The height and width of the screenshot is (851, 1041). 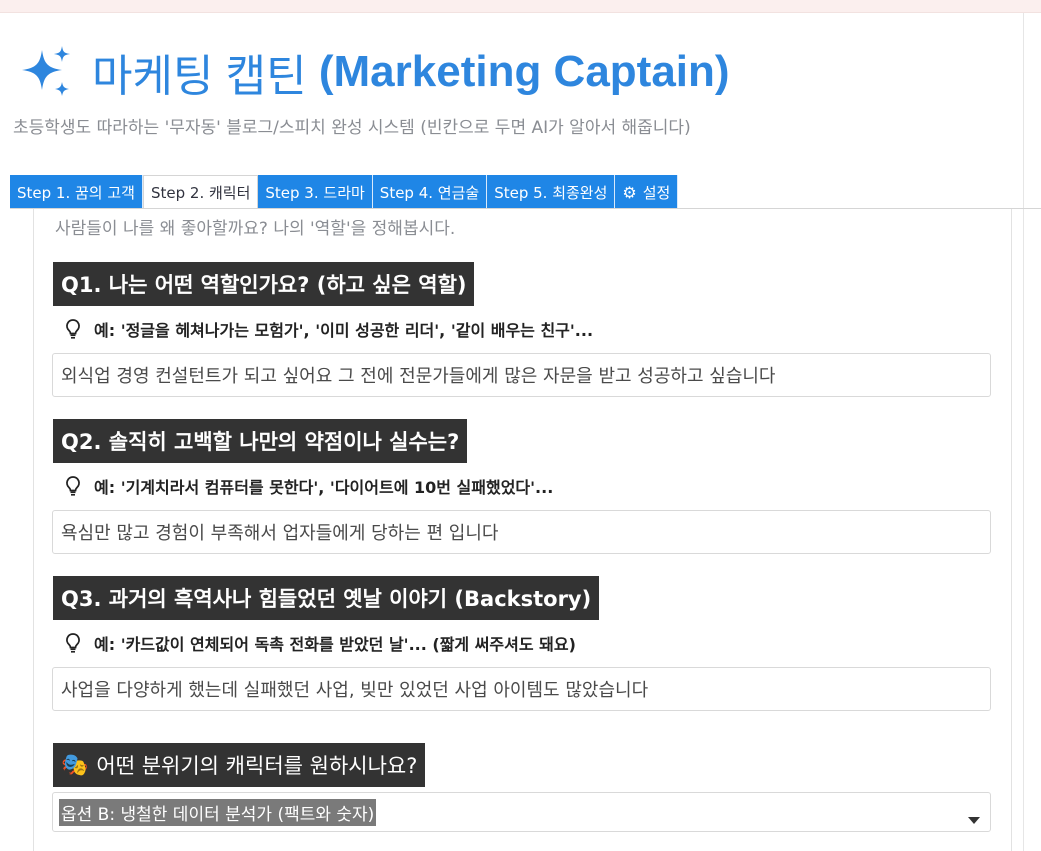 I want to click on browser-top-strip, so click(x=520, y=6).